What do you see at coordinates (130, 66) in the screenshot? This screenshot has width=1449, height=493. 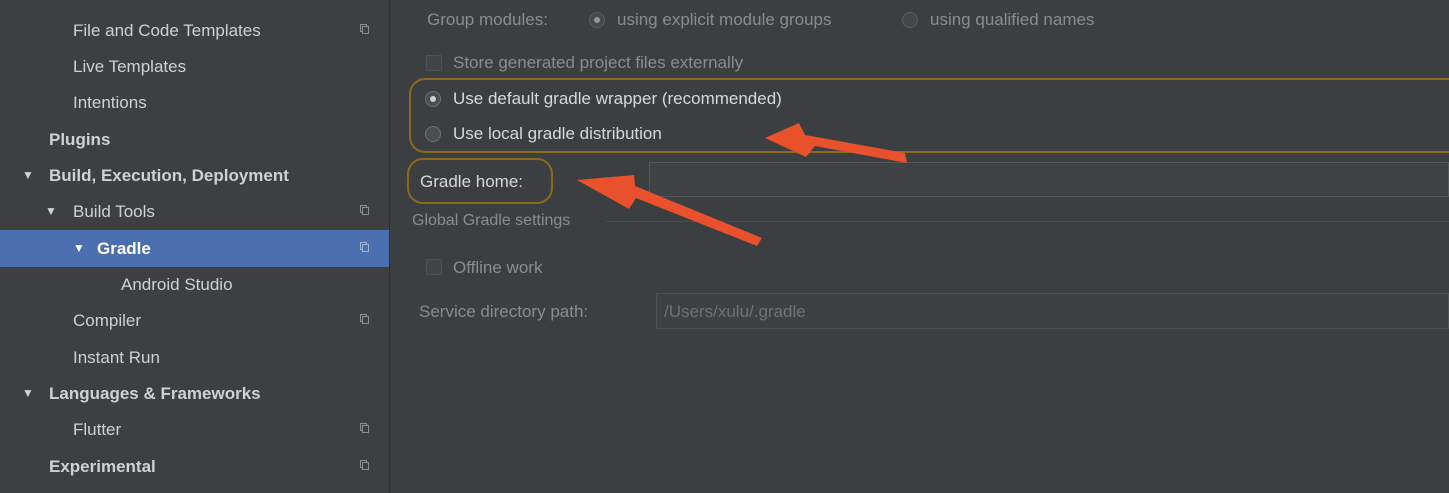 I see `sidebar-item-label: Live Templates` at bounding box center [130, 66].